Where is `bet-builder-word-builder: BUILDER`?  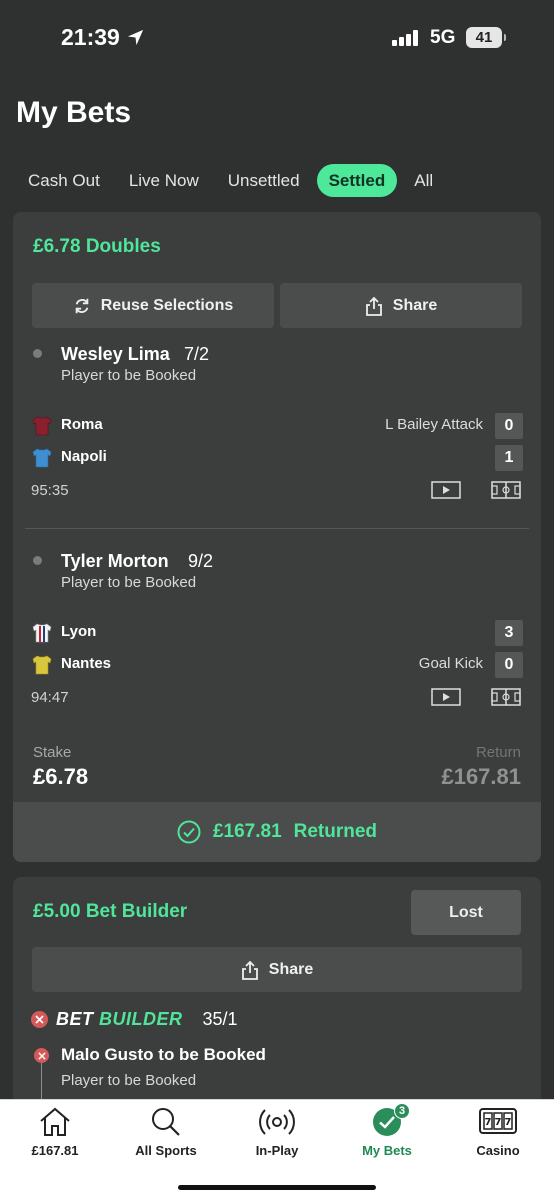
bet-builder-word-builder: BUILDER is located at coordinates (141, 1018).